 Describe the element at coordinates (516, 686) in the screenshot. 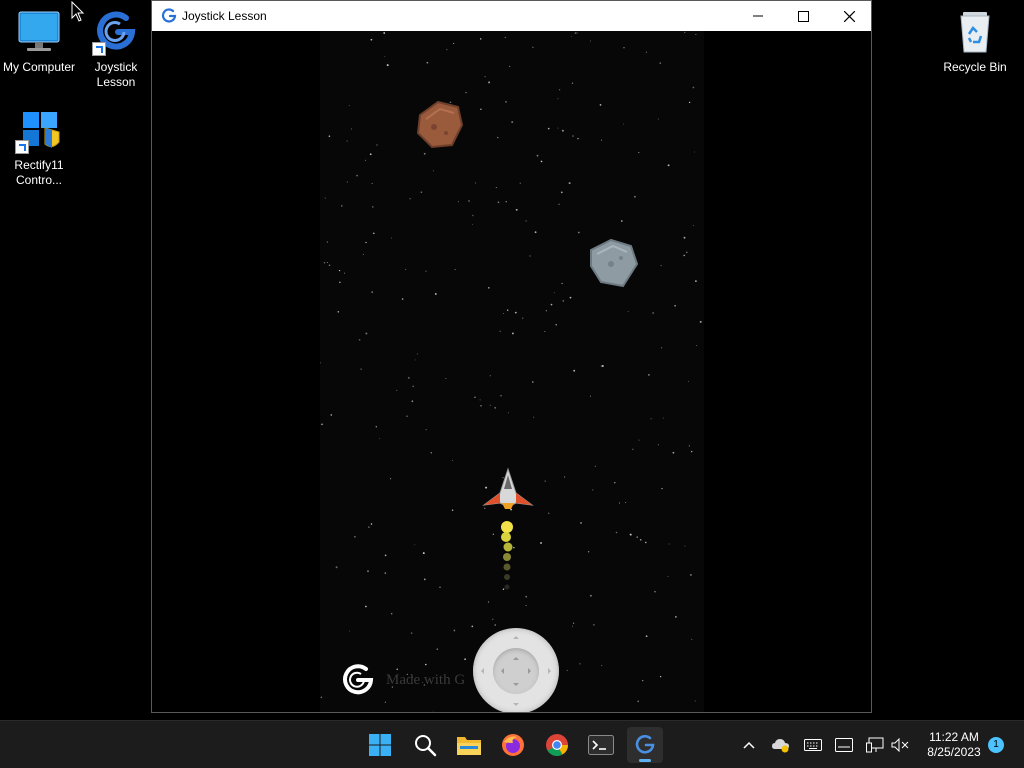

I see `knob-down-arrow-icon` at that location.